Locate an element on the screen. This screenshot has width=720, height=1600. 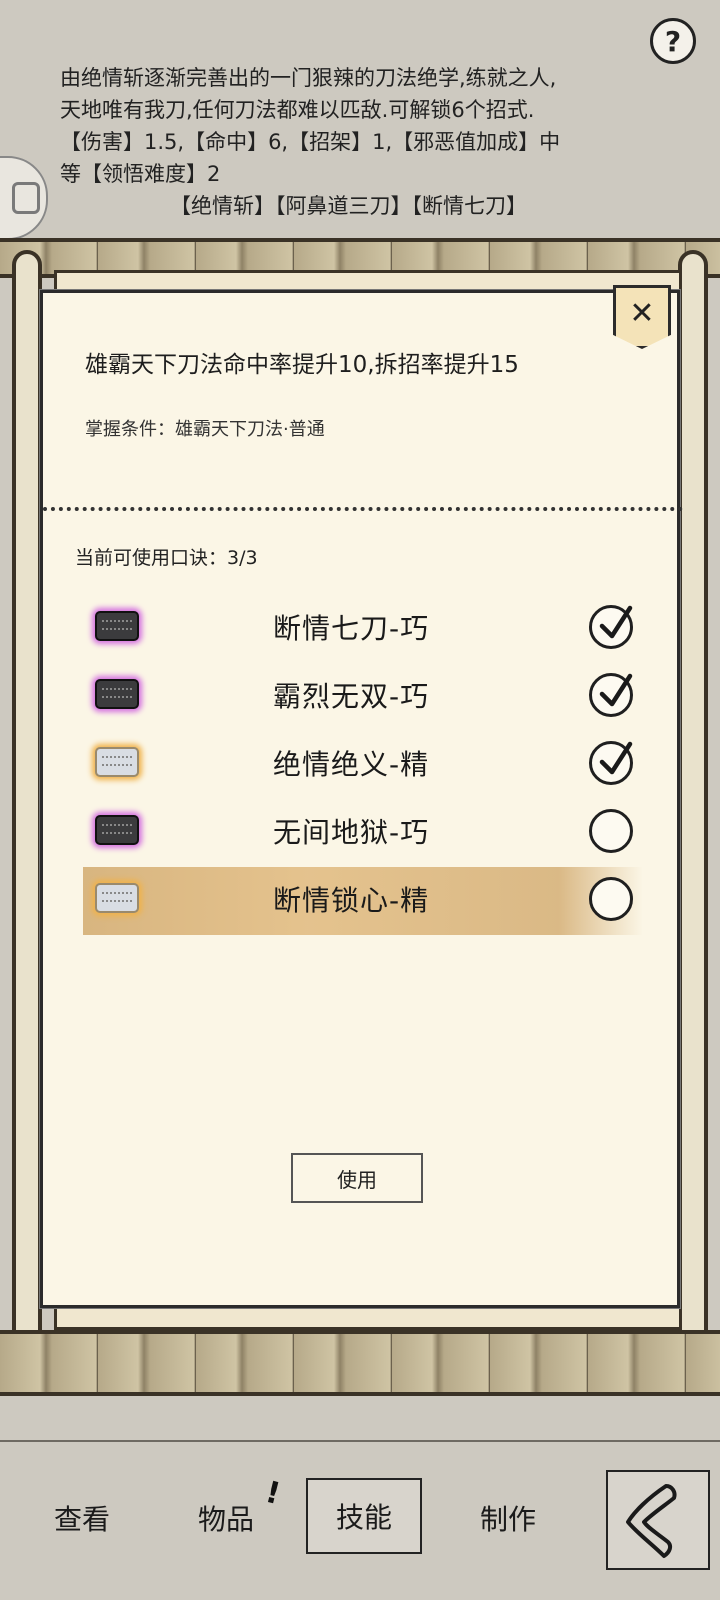
description-line: 【绝情斩】【阿鼻道三刀】【断情七刀】 is located at coordinates (348, 206).